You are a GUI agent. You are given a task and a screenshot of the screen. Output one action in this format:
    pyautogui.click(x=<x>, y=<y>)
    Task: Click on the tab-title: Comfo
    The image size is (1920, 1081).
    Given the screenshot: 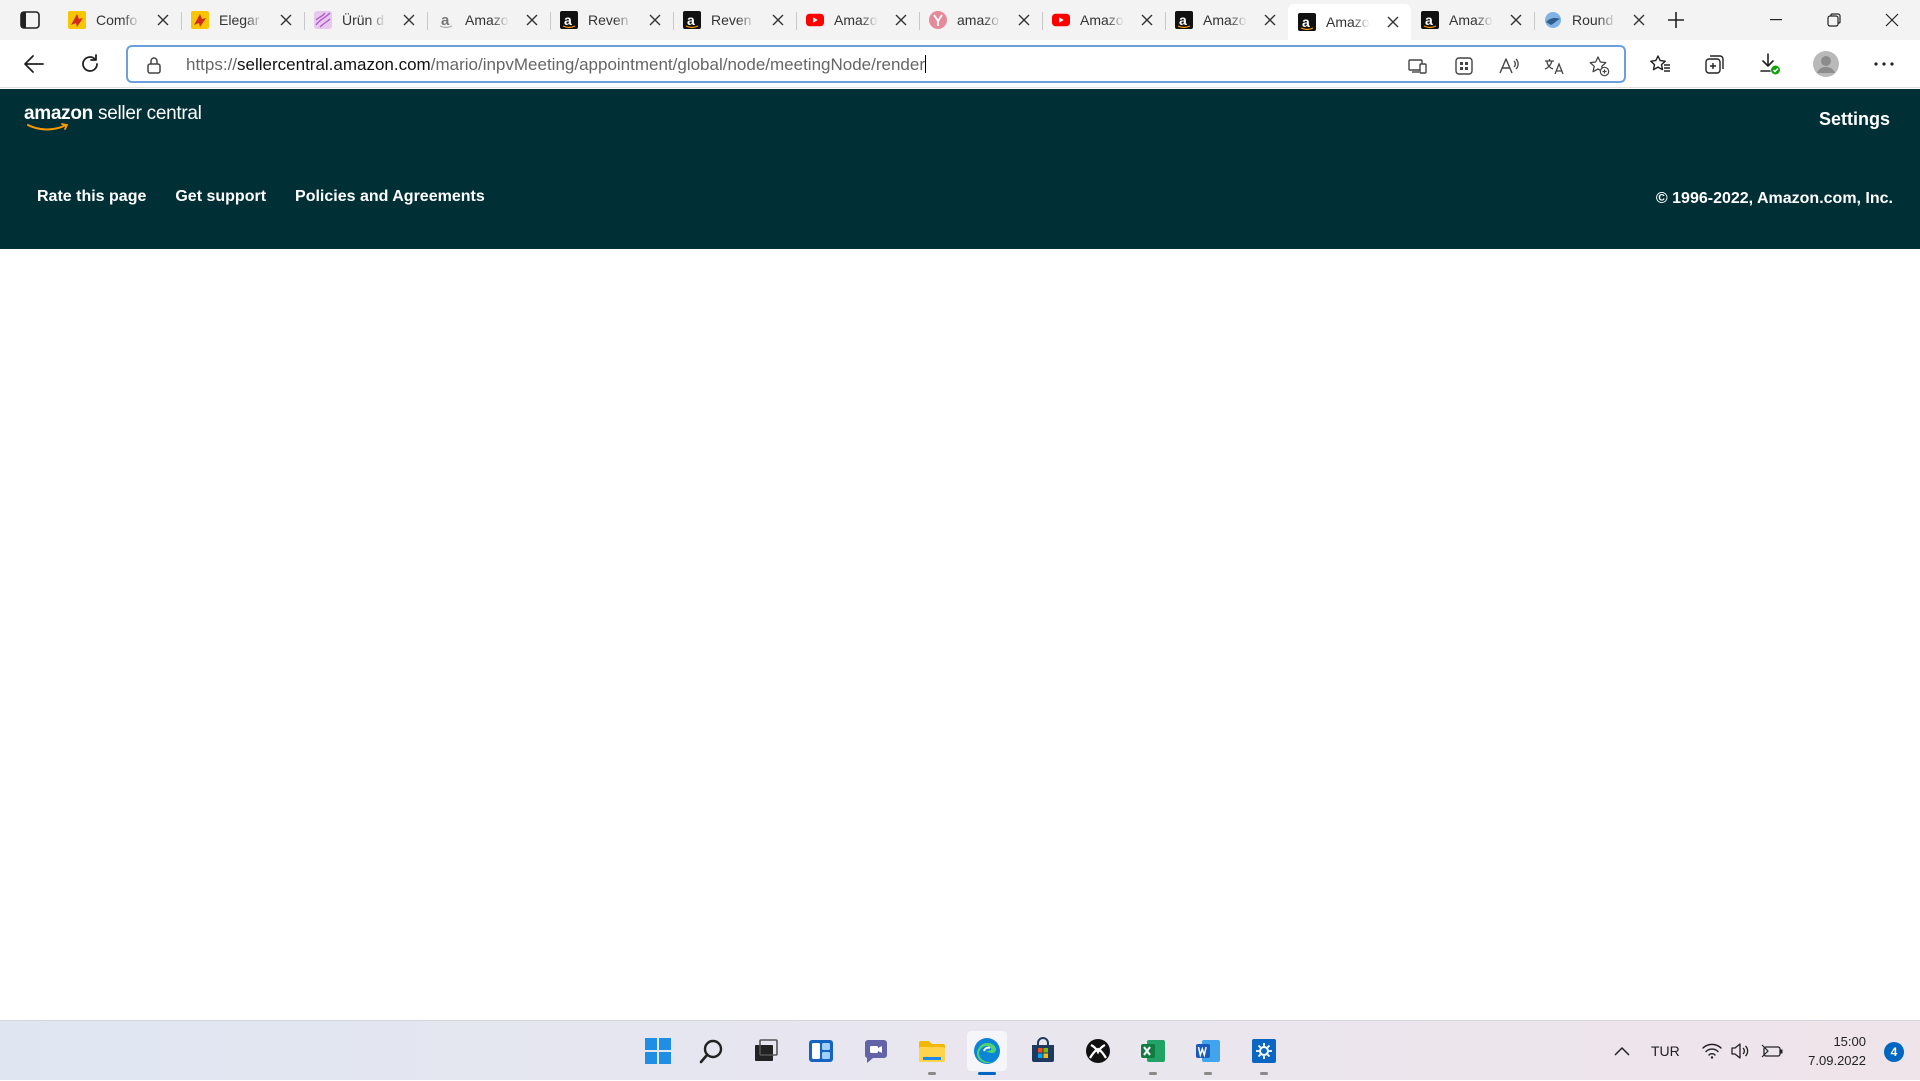 What is the action you would take?
    pyautogui.click(x=117, y=20)
    